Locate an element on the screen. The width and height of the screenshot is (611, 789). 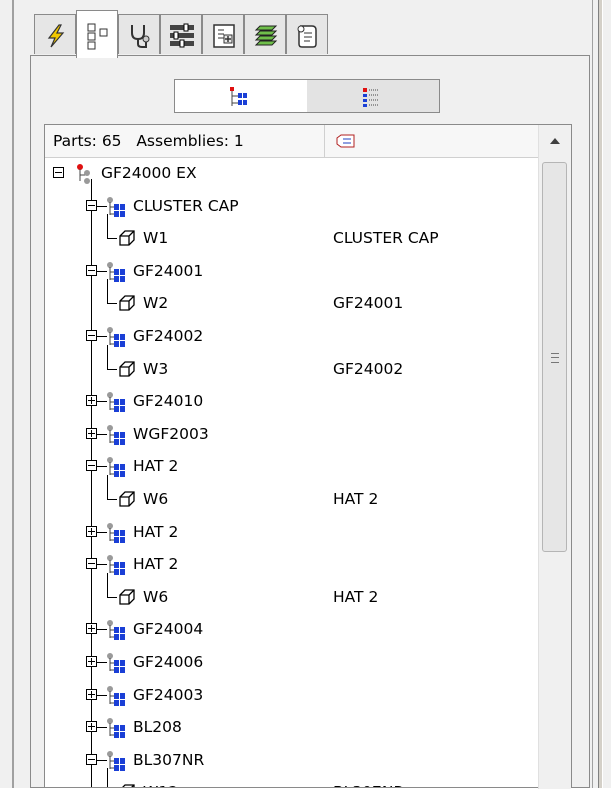
tab-stethoscope is located at coordinates (139, 34).